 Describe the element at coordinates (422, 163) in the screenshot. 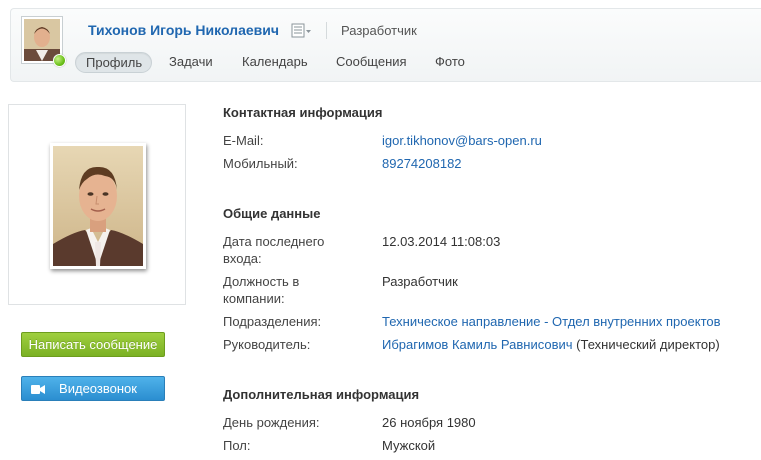

I see `mobile-link: 89274208182` at that location.